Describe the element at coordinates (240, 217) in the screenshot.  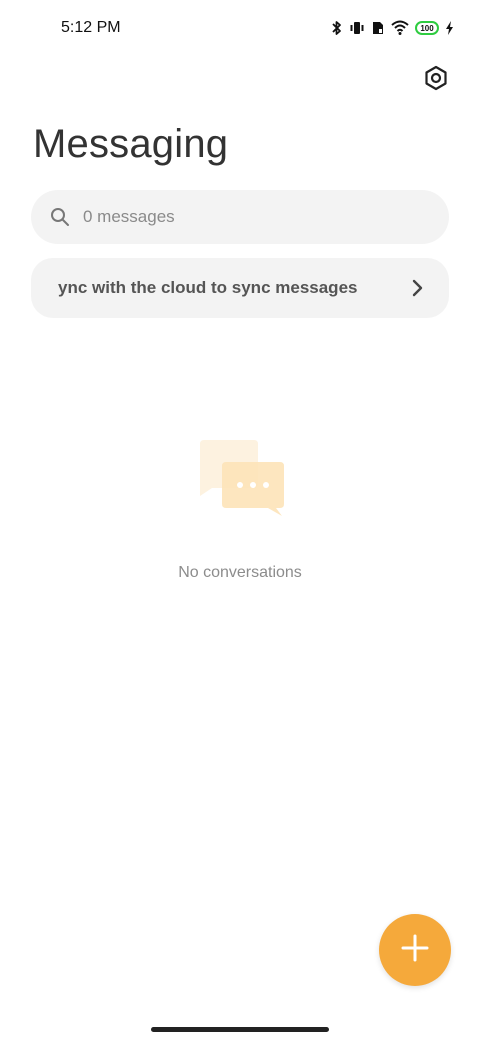
I see `search-input: 0 messages` at that location.